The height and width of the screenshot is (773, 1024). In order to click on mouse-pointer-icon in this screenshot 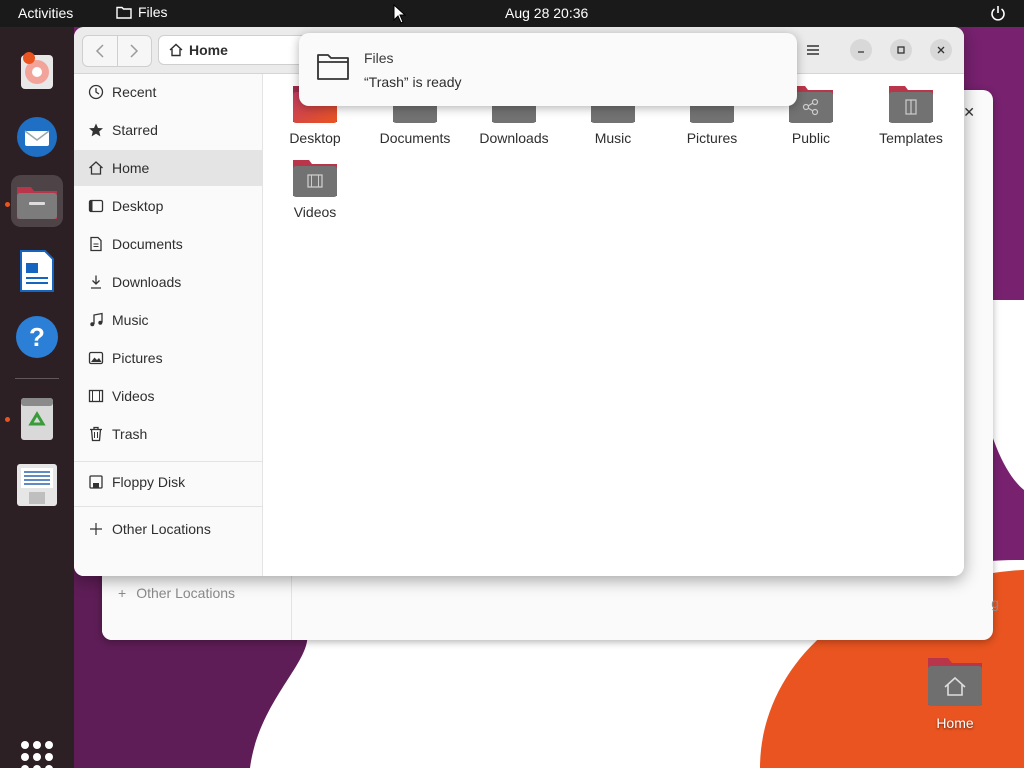, I will do `click(400, 14)`.